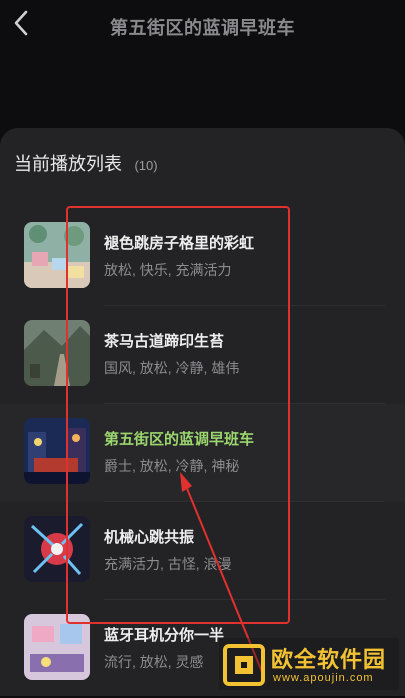 This screenshot has width=405, height=698. I want to click on playlist-title: 当前播放列表, so click(68, 164).